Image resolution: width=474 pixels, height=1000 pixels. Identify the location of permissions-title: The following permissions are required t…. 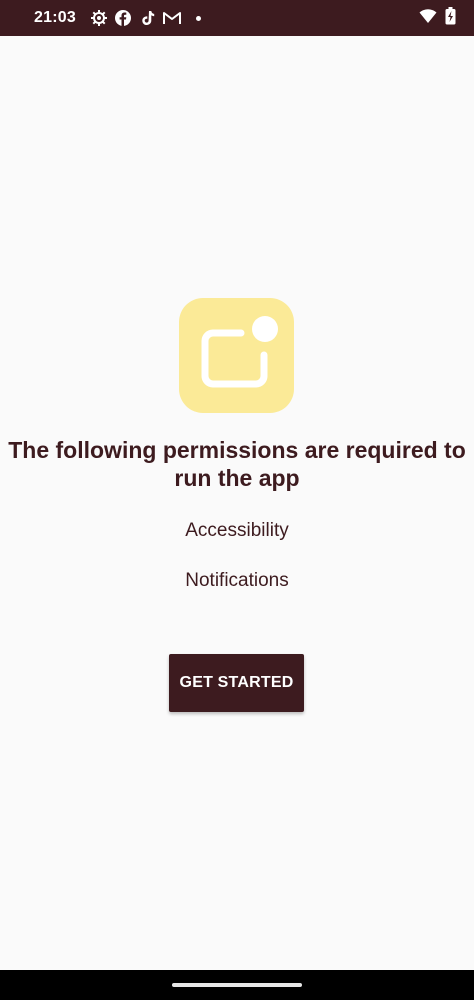
(237, 464).